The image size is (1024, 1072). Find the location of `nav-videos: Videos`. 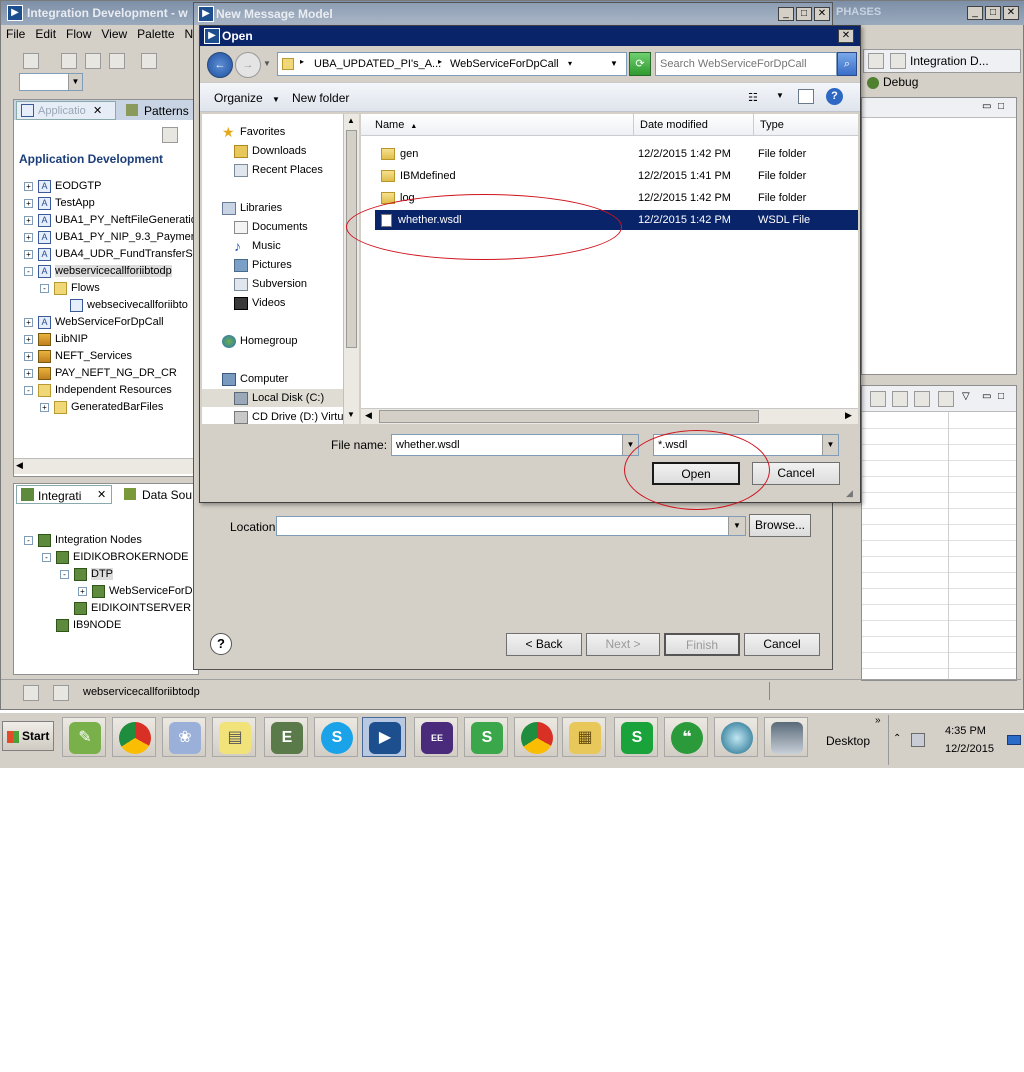

nav-videos: Videos is located at coordinates (259, 303).